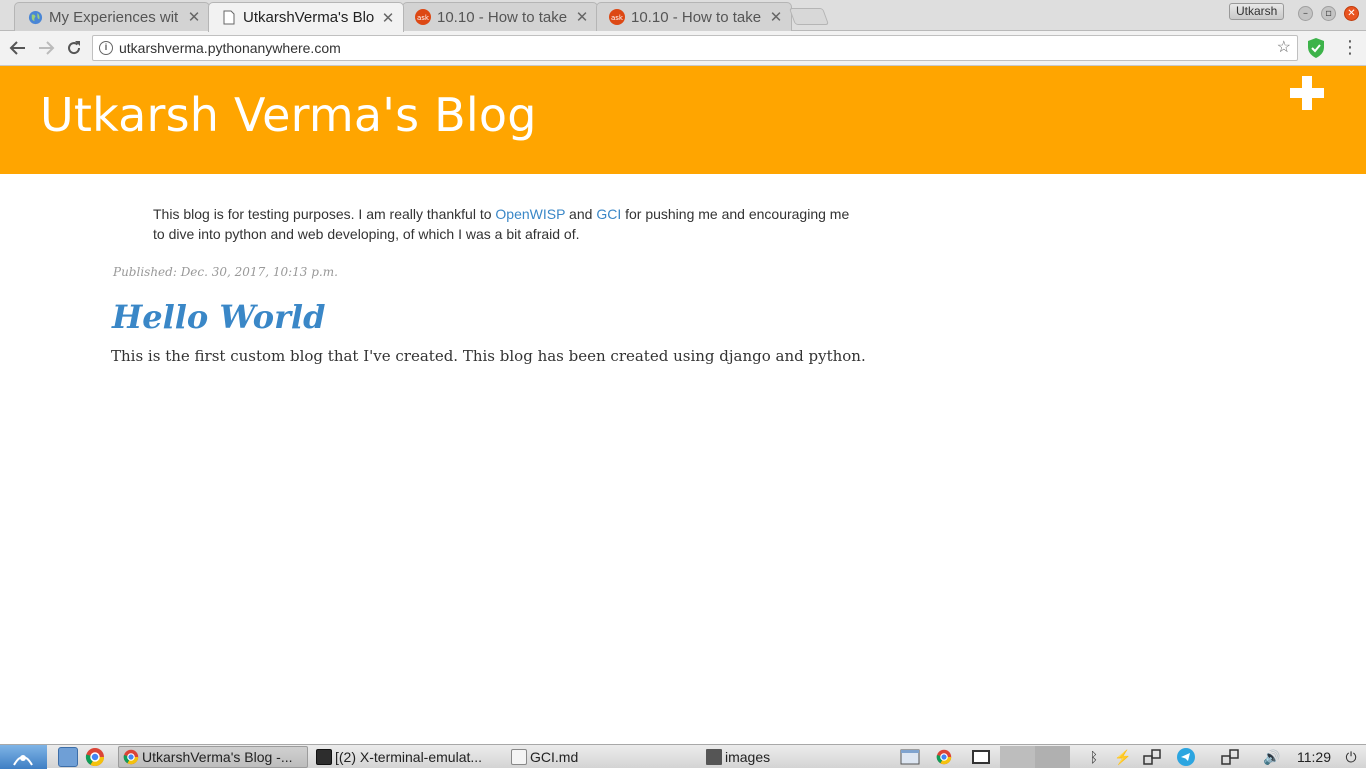  What do you see at coordinates (68, 757) in the screenshot?
I see `file-manager-launcher-icon` at bounding box center [68, 757].